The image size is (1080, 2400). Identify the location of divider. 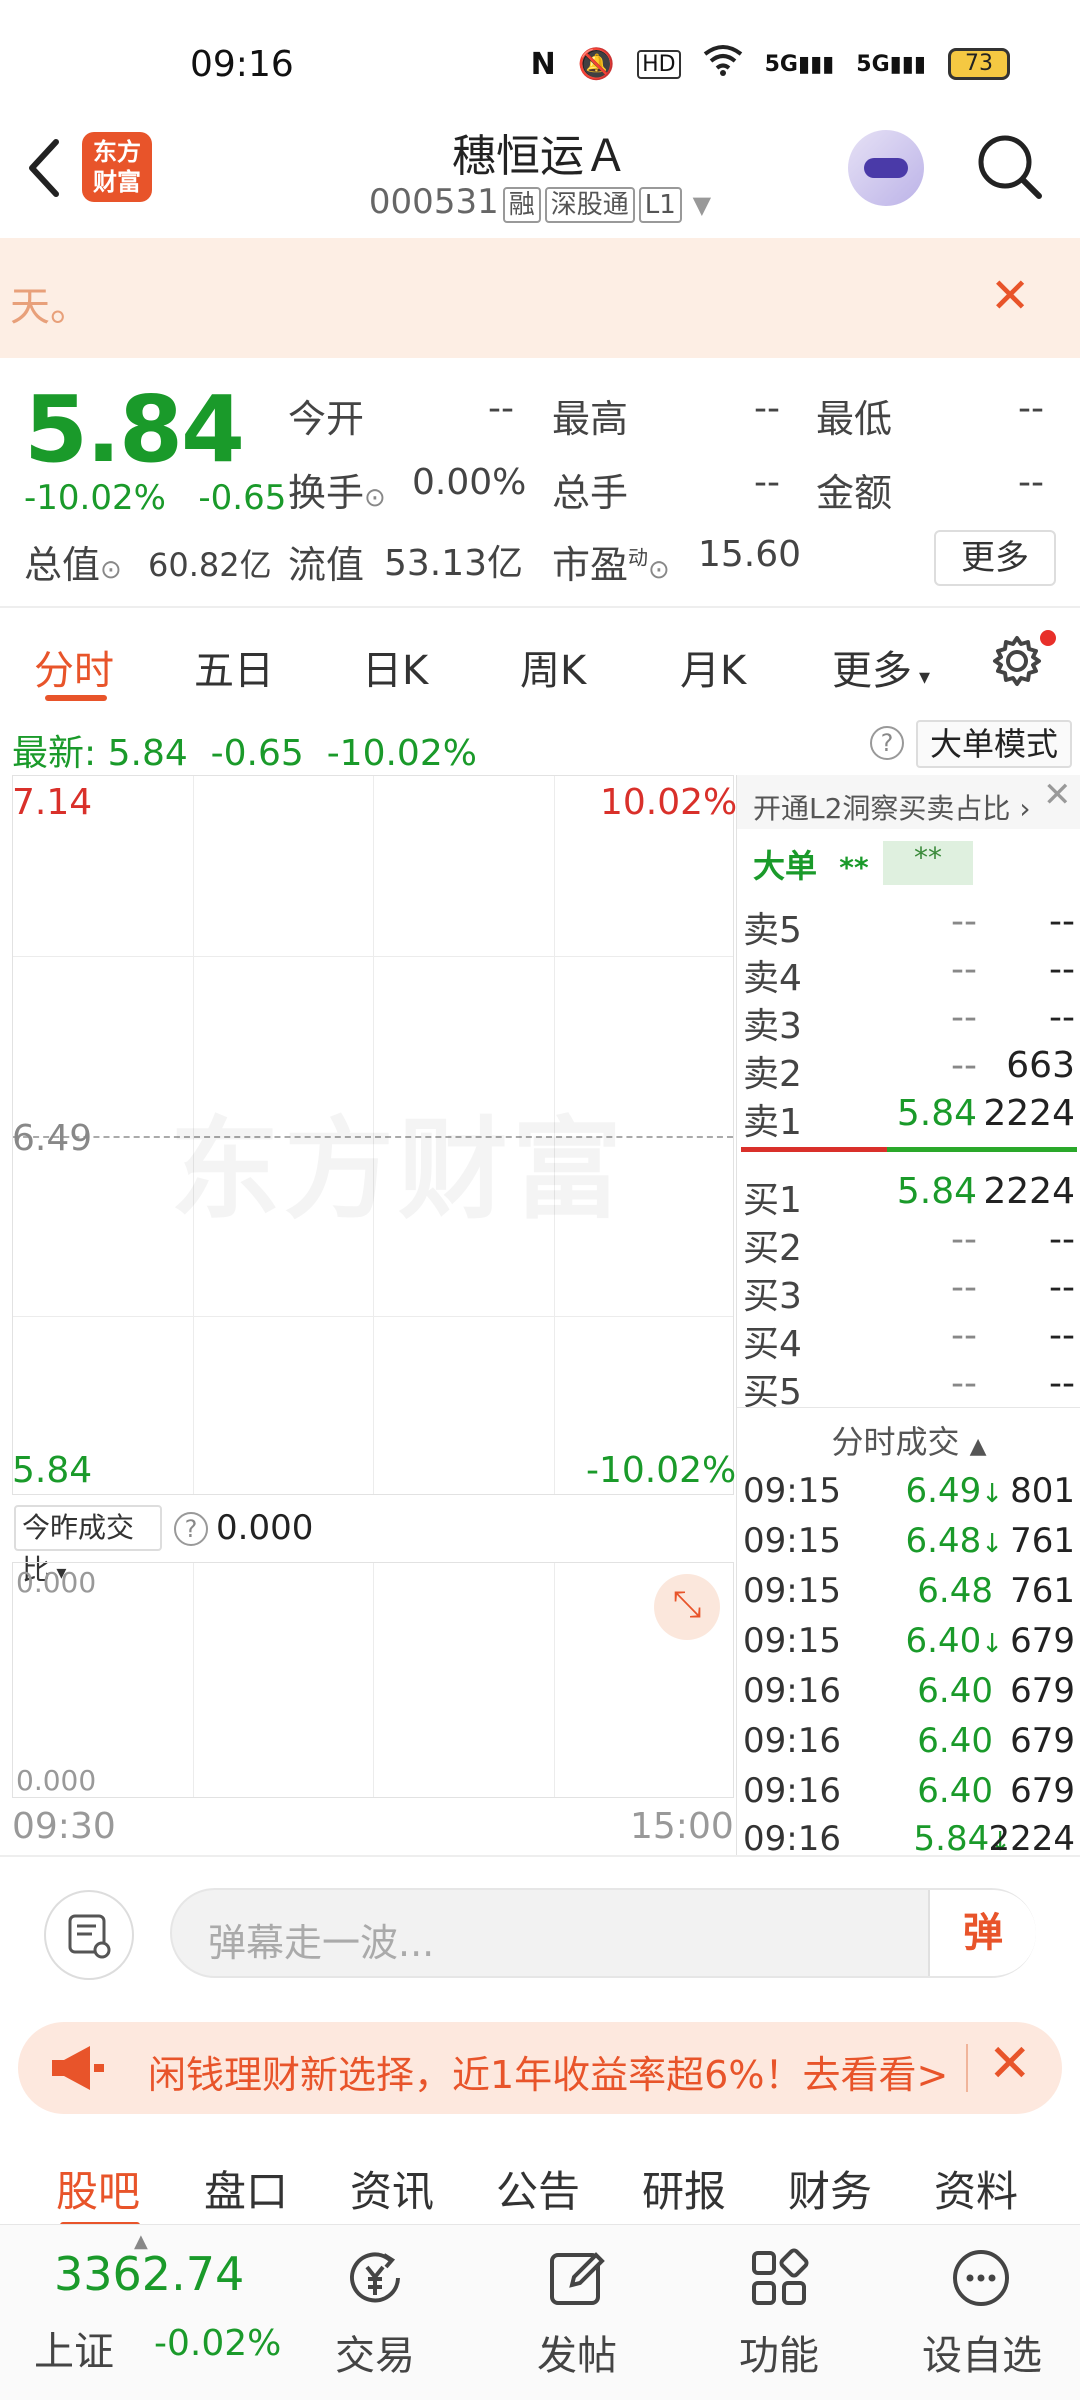
(908, 1407).